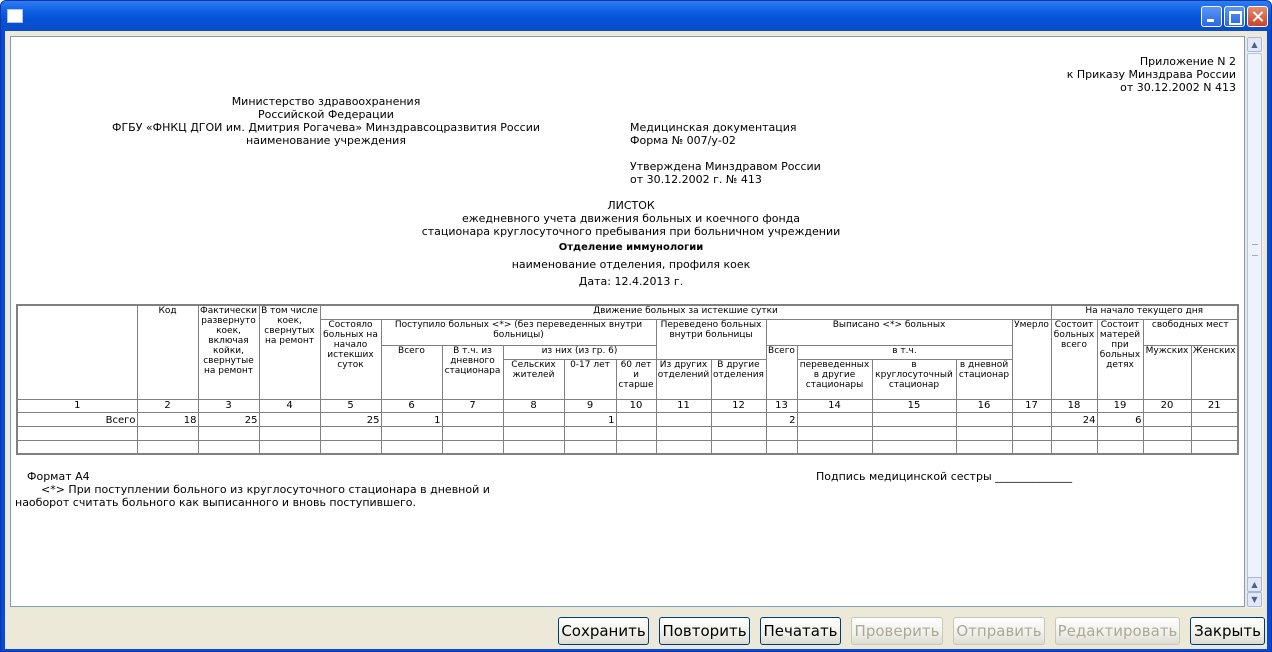 This screenshot has width=1272, height=652. What do you see at coordinates (167, 405) in the screenshot?
I see `col-number: 2` at bounding box center [167, 405].